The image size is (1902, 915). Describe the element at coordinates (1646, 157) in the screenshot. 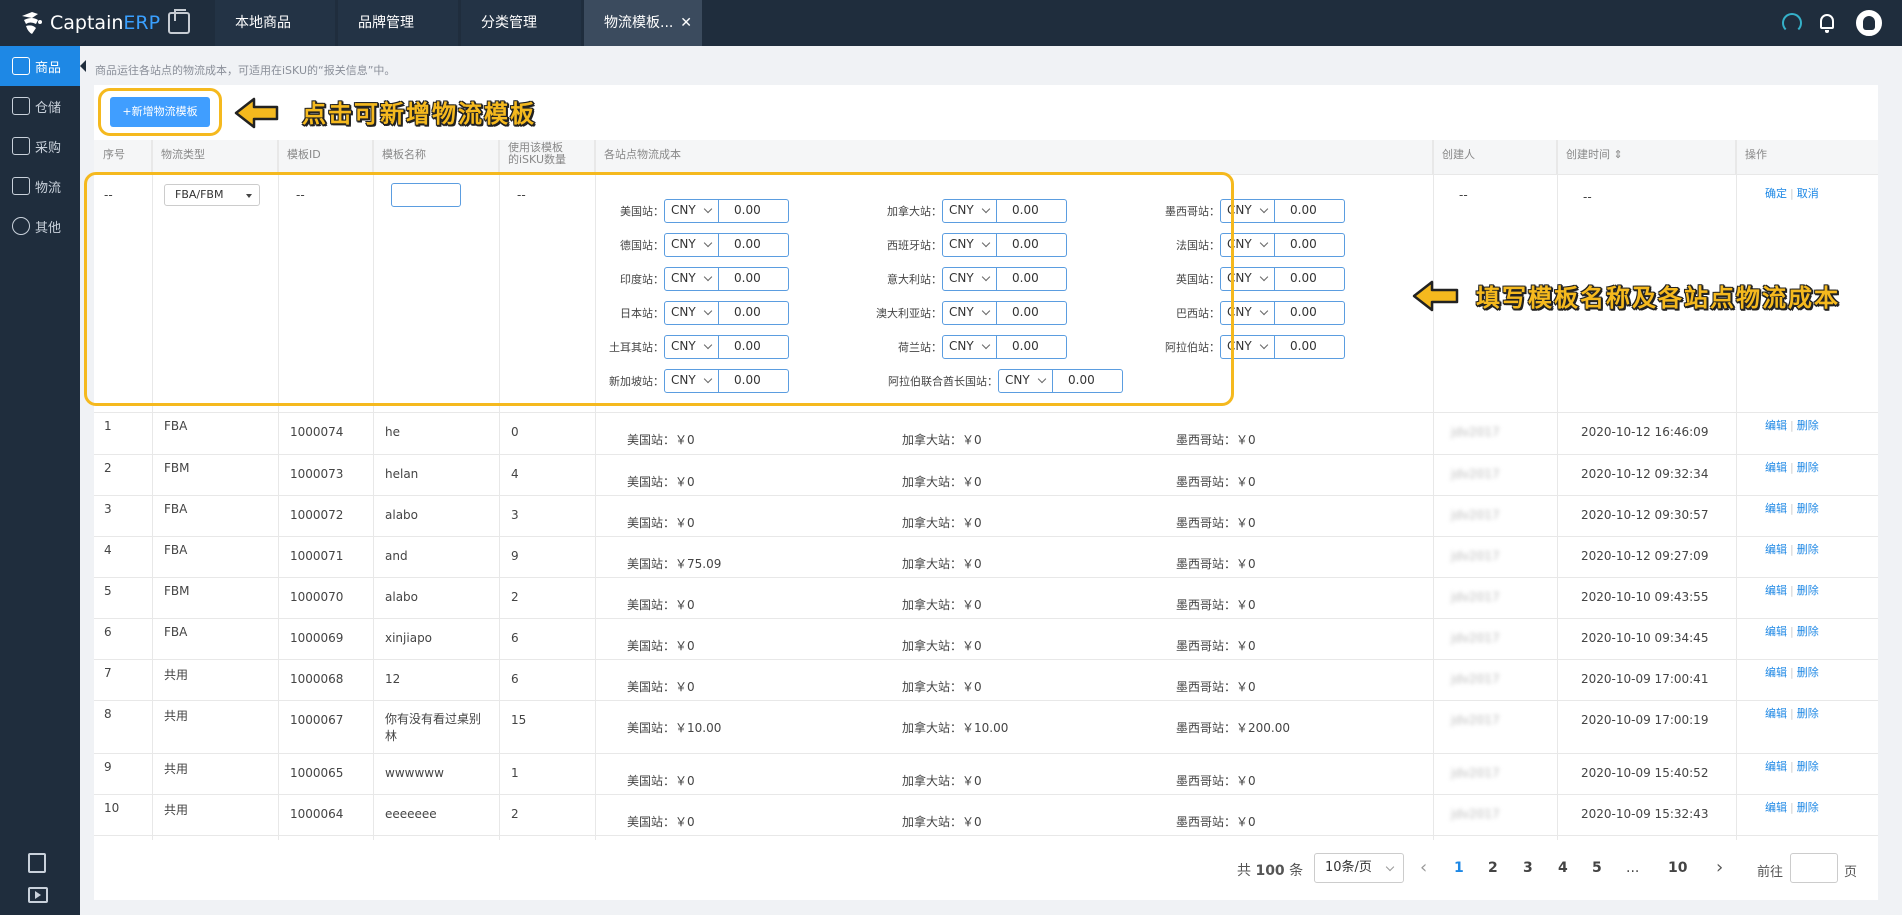

I see `col-created: 创建时间 ⇕` at that location.